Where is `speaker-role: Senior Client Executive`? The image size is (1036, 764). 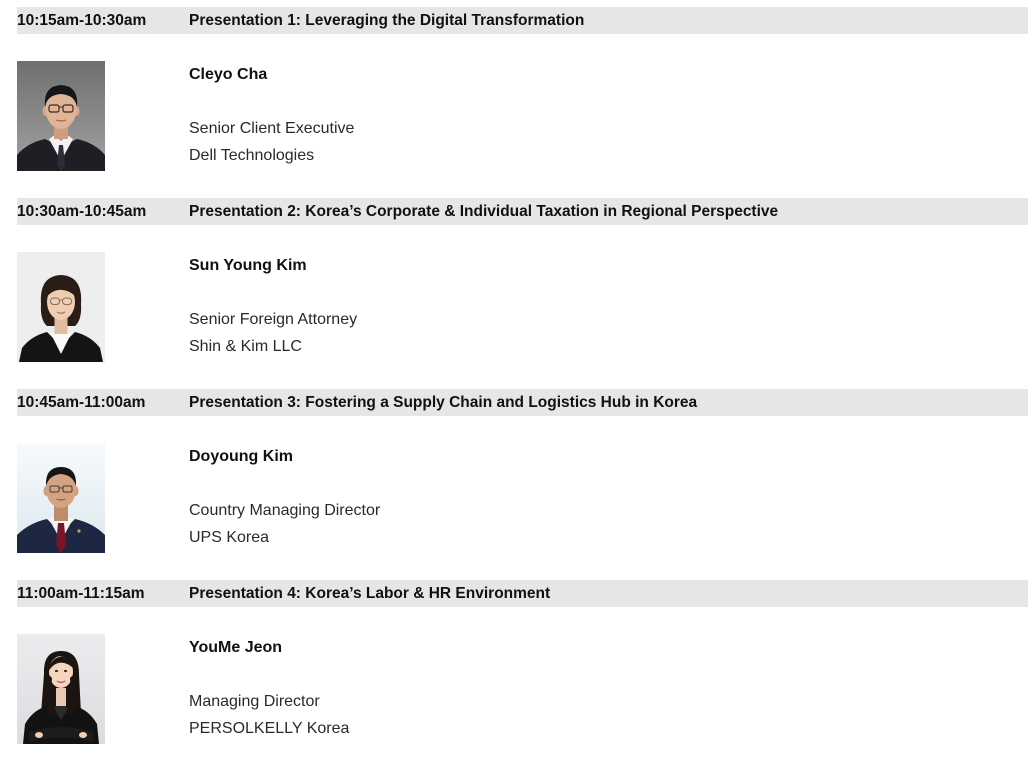 speaker-role: Senior Client Executive is located at coordinates (272, 128).